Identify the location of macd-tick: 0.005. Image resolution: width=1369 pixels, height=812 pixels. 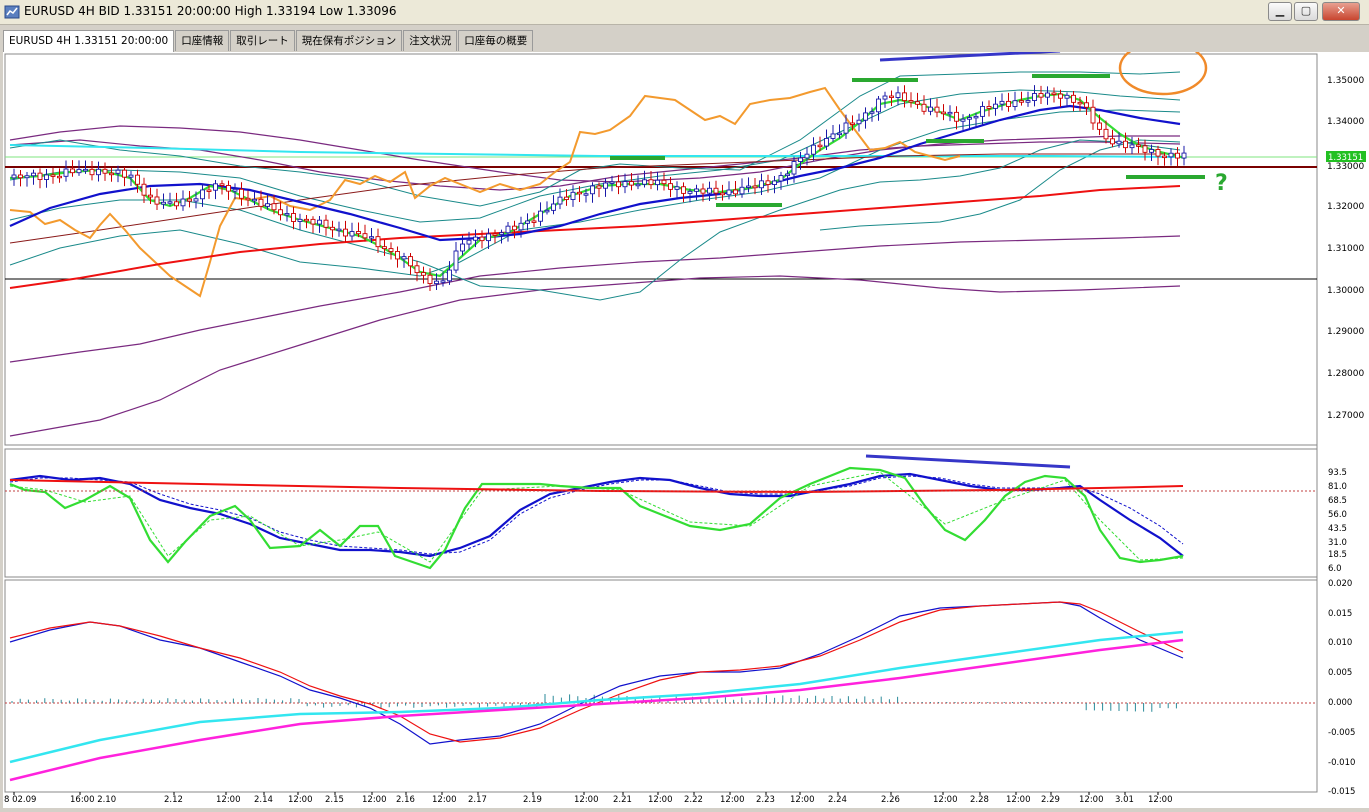
(1340, 673).